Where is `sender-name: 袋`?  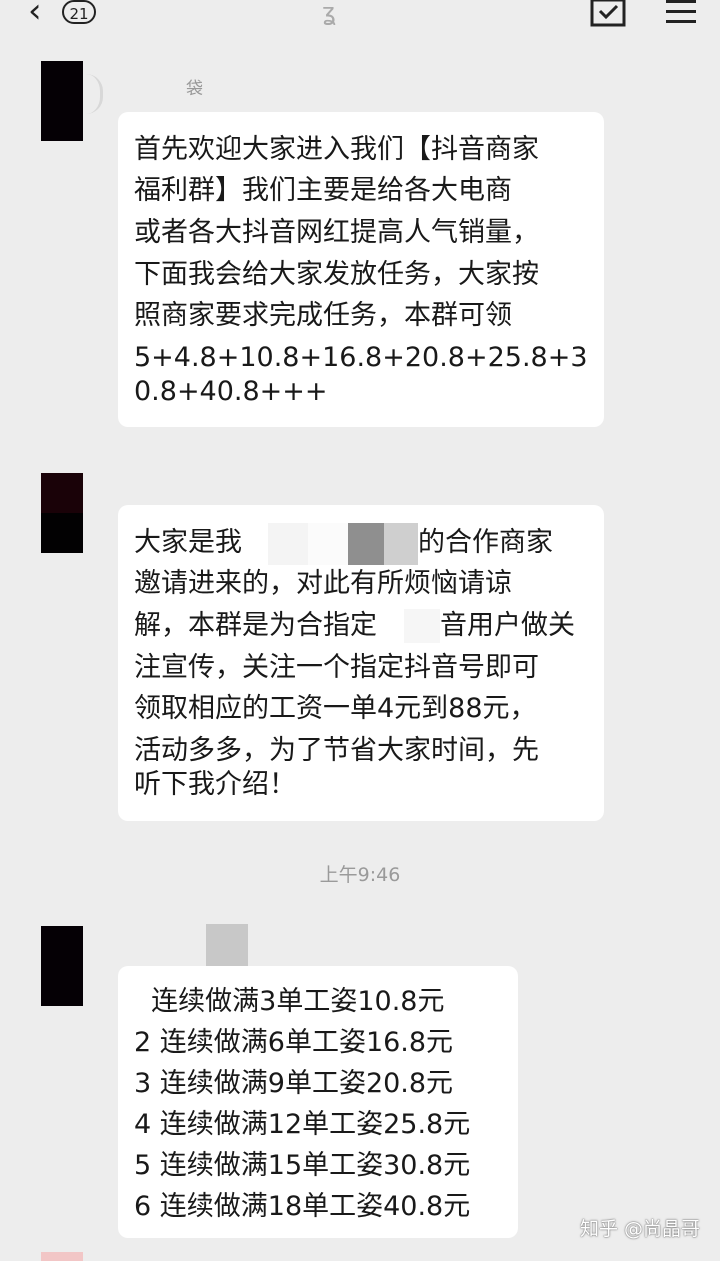
sender-name: 袋 is located at coordinates (194, 89).